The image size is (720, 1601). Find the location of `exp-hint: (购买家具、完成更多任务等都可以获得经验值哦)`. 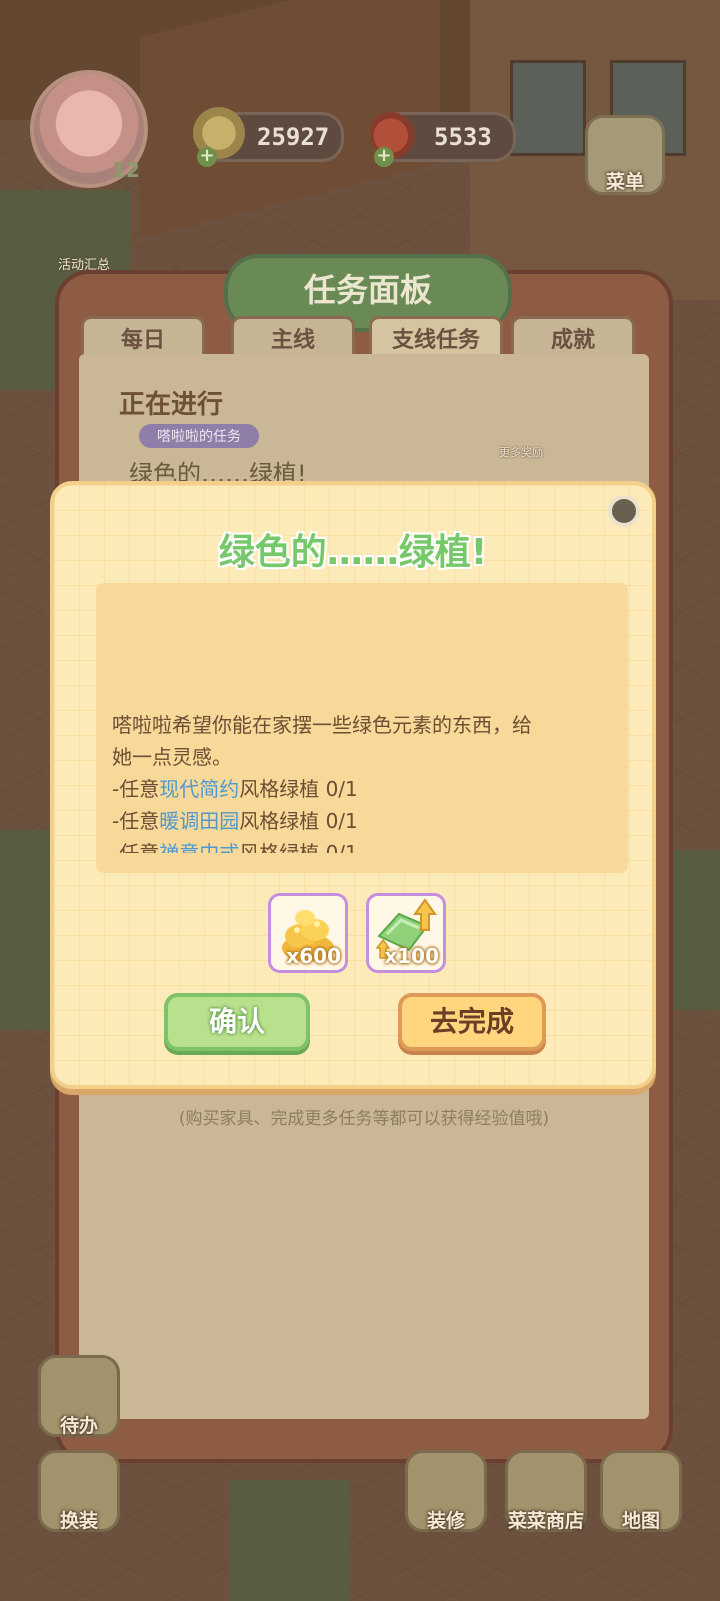

exp-hint: (购买家具、完成更多任务等都可以获得经验值哦) is located at coordinates (364, 1119).